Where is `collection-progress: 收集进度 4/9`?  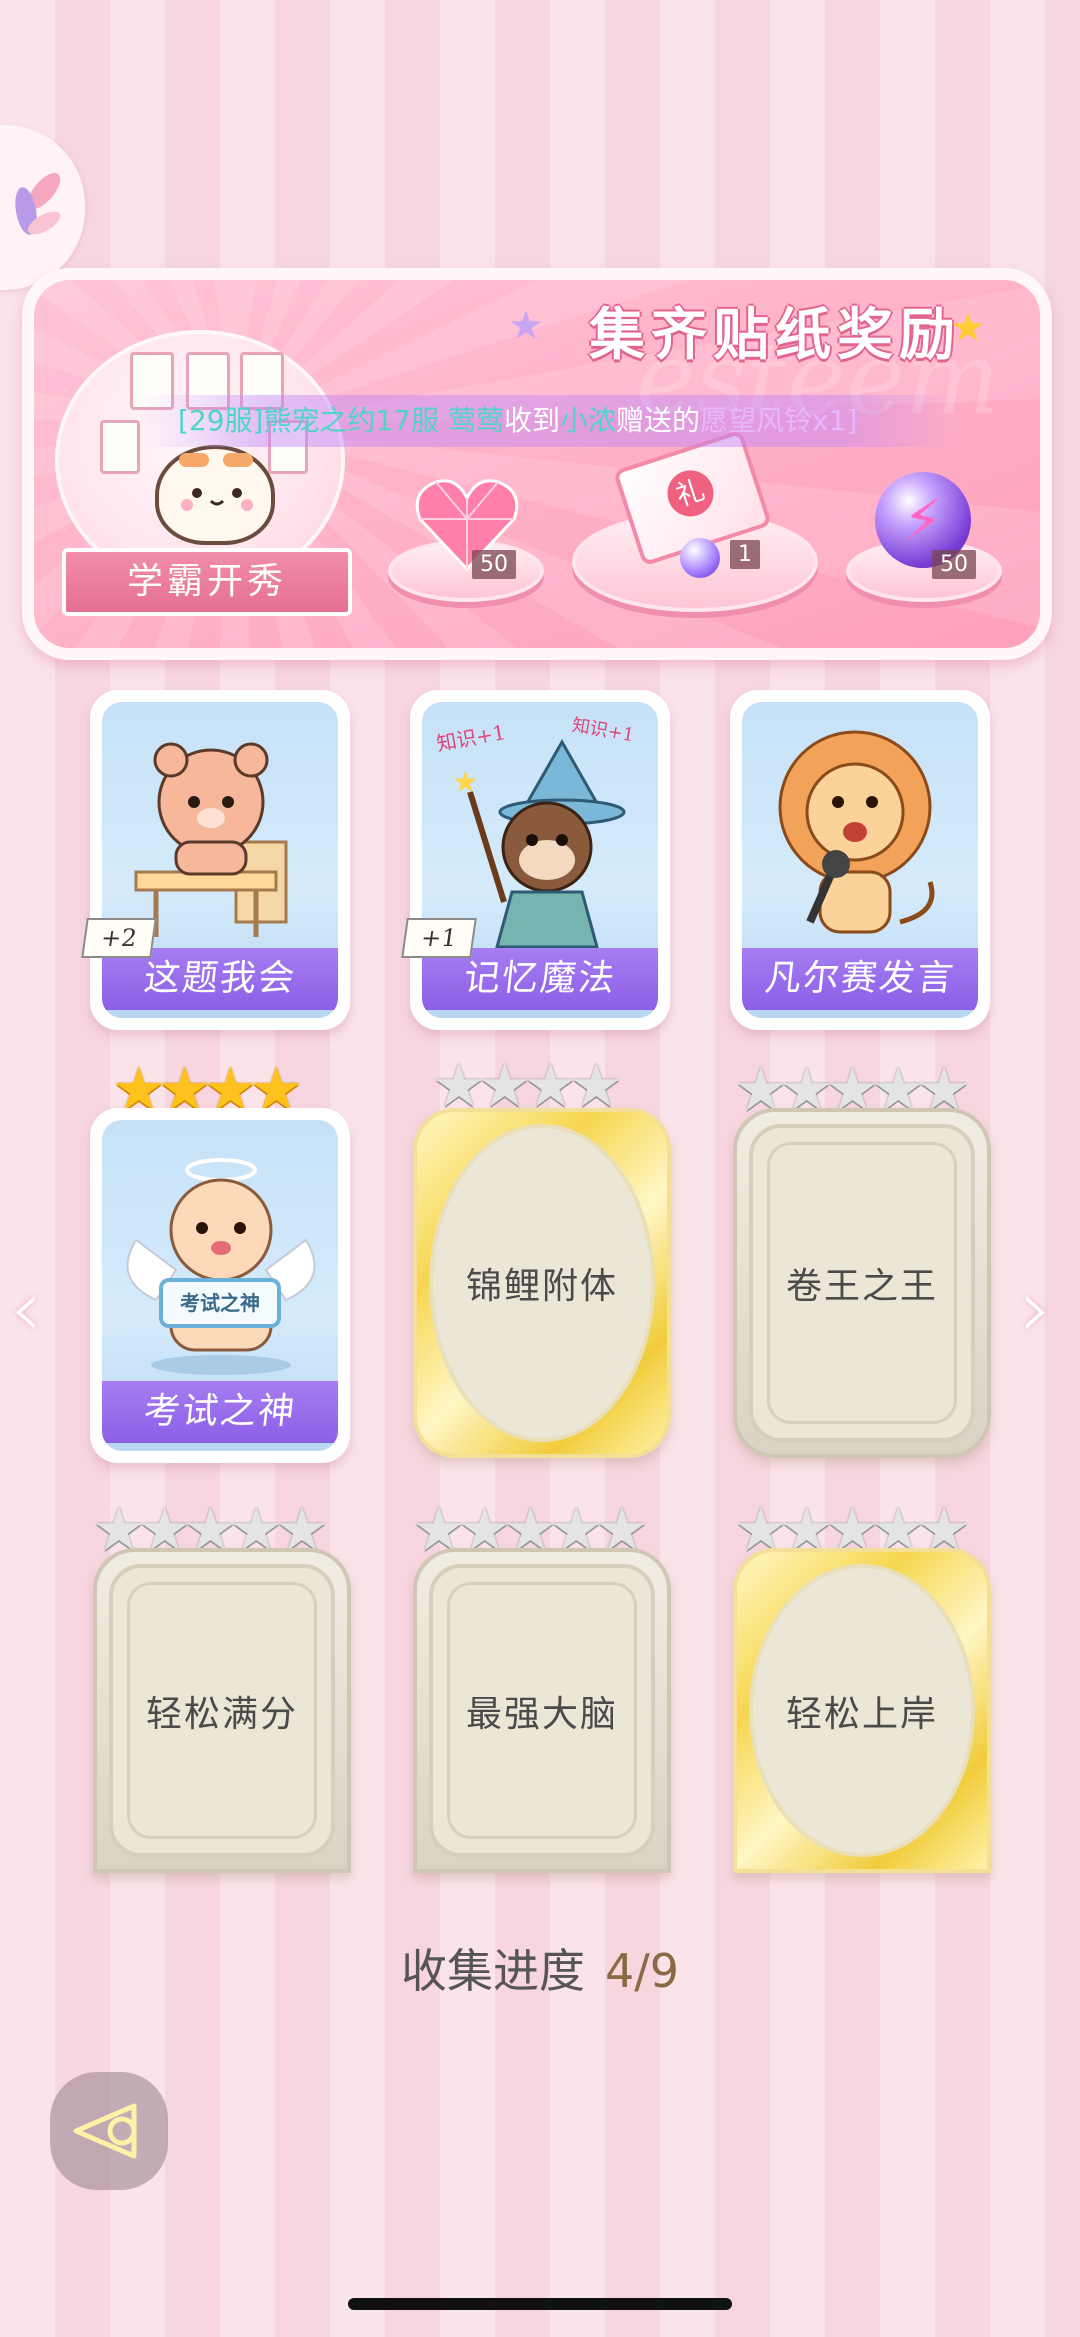
collection-progress: 收集进度 4/9 is located at coordinates (540, 1968).